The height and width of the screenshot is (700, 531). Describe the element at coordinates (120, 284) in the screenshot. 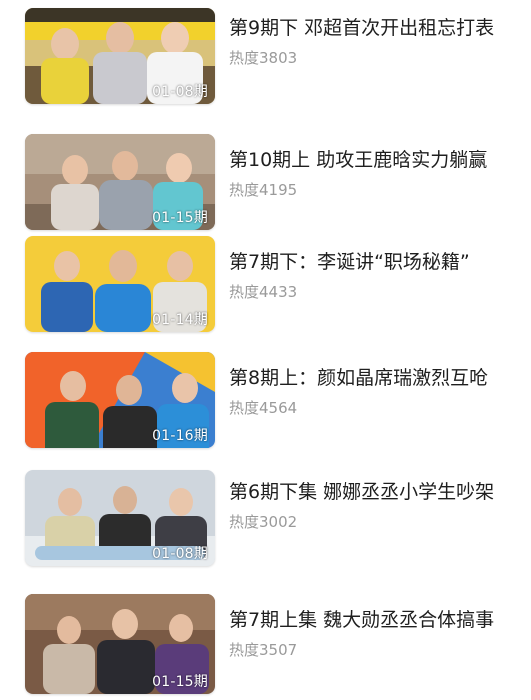

I see `video-thumbnail: 01-14期` at that location.